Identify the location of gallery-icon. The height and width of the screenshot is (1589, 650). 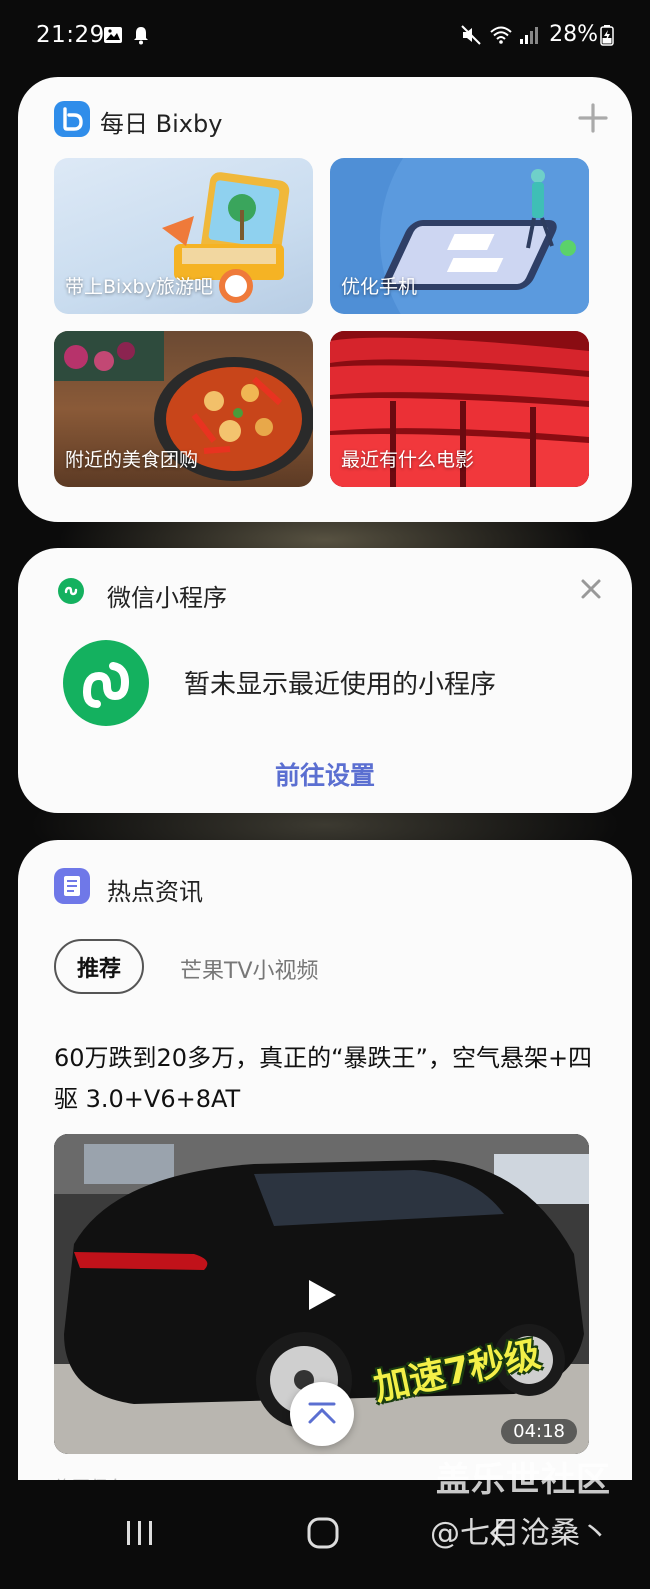
(113, 35).